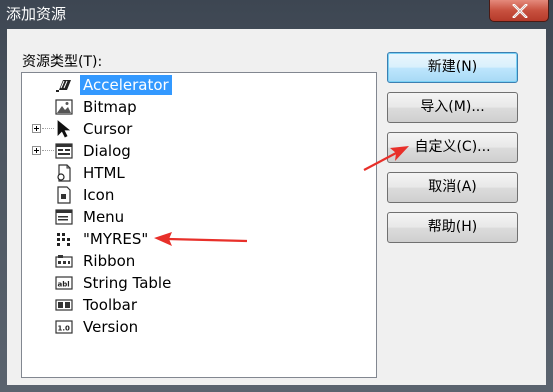  What do you see at coordinates (107, 151) in the screenshot?
I see `tree-item-label: Dialog` at bounding box center [107, 151].